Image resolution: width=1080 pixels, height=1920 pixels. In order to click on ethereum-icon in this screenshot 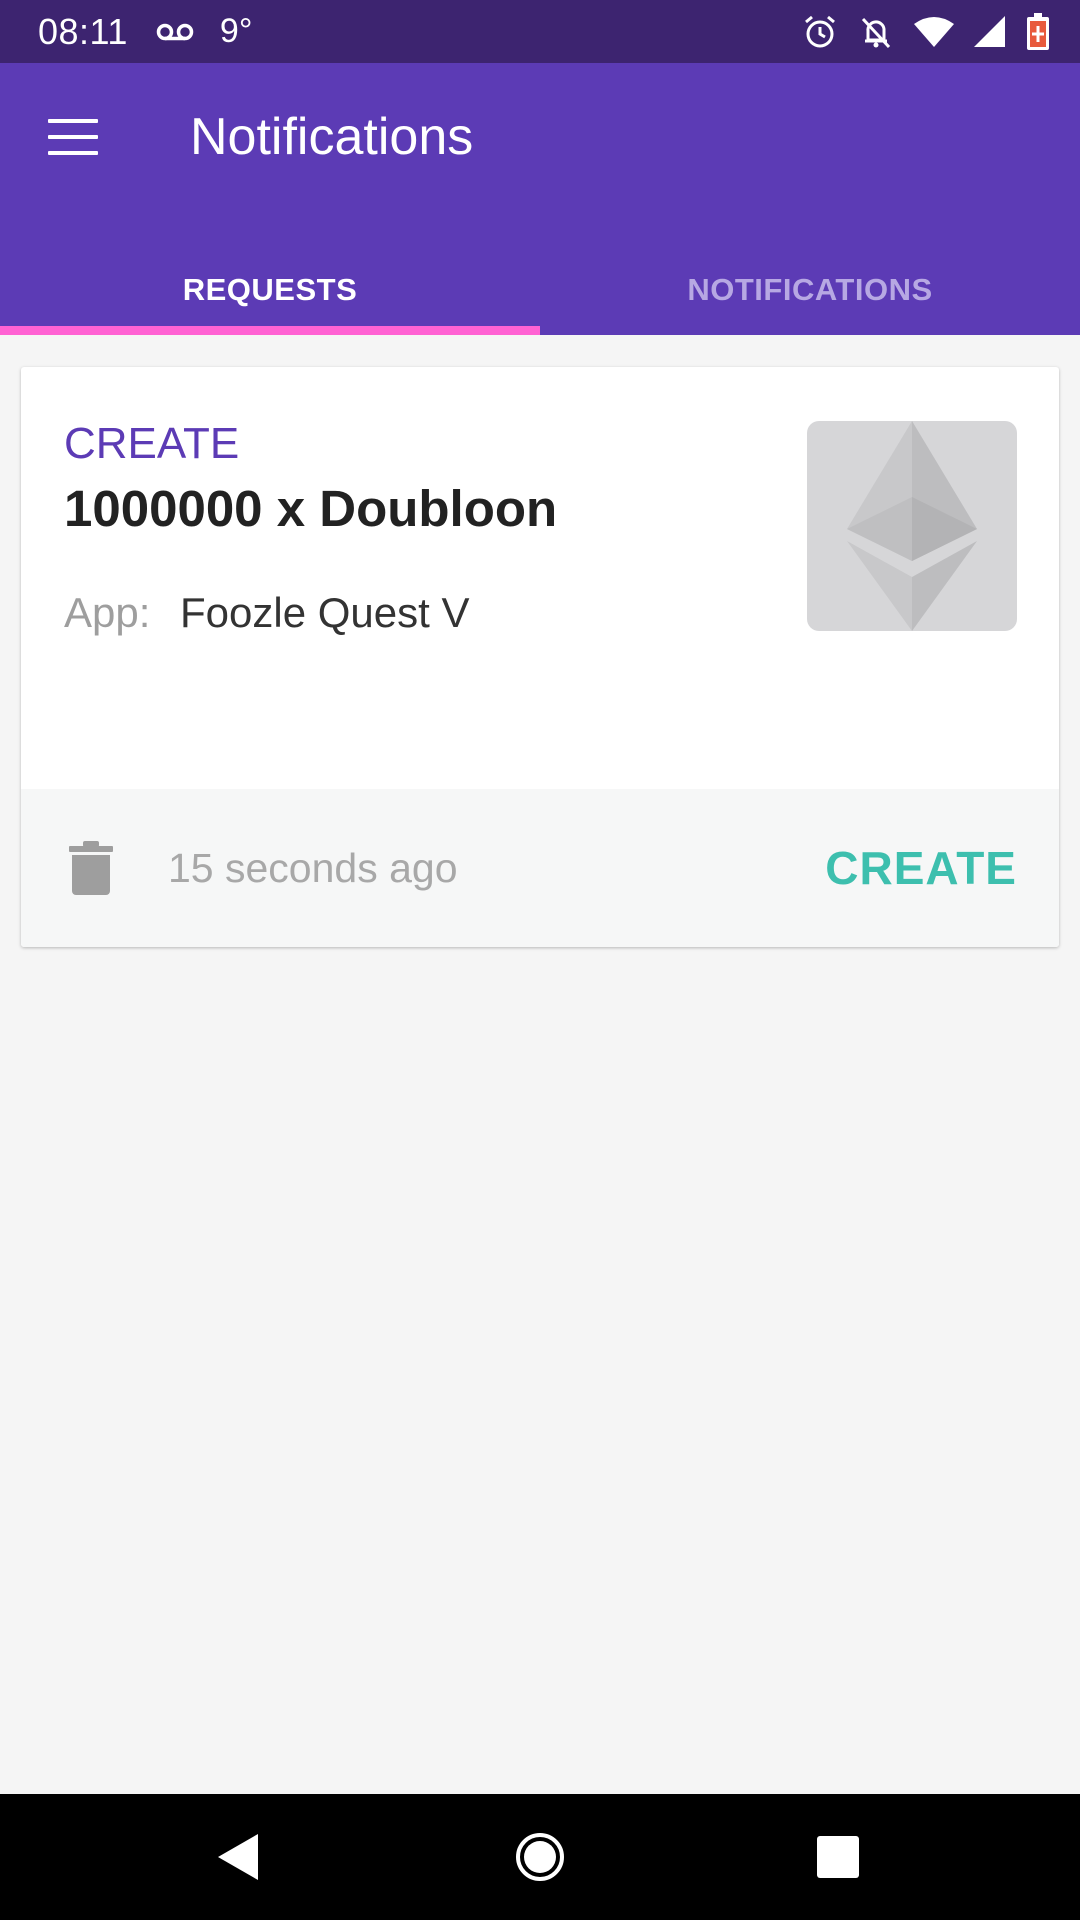, I will do `click(912, 526)`.